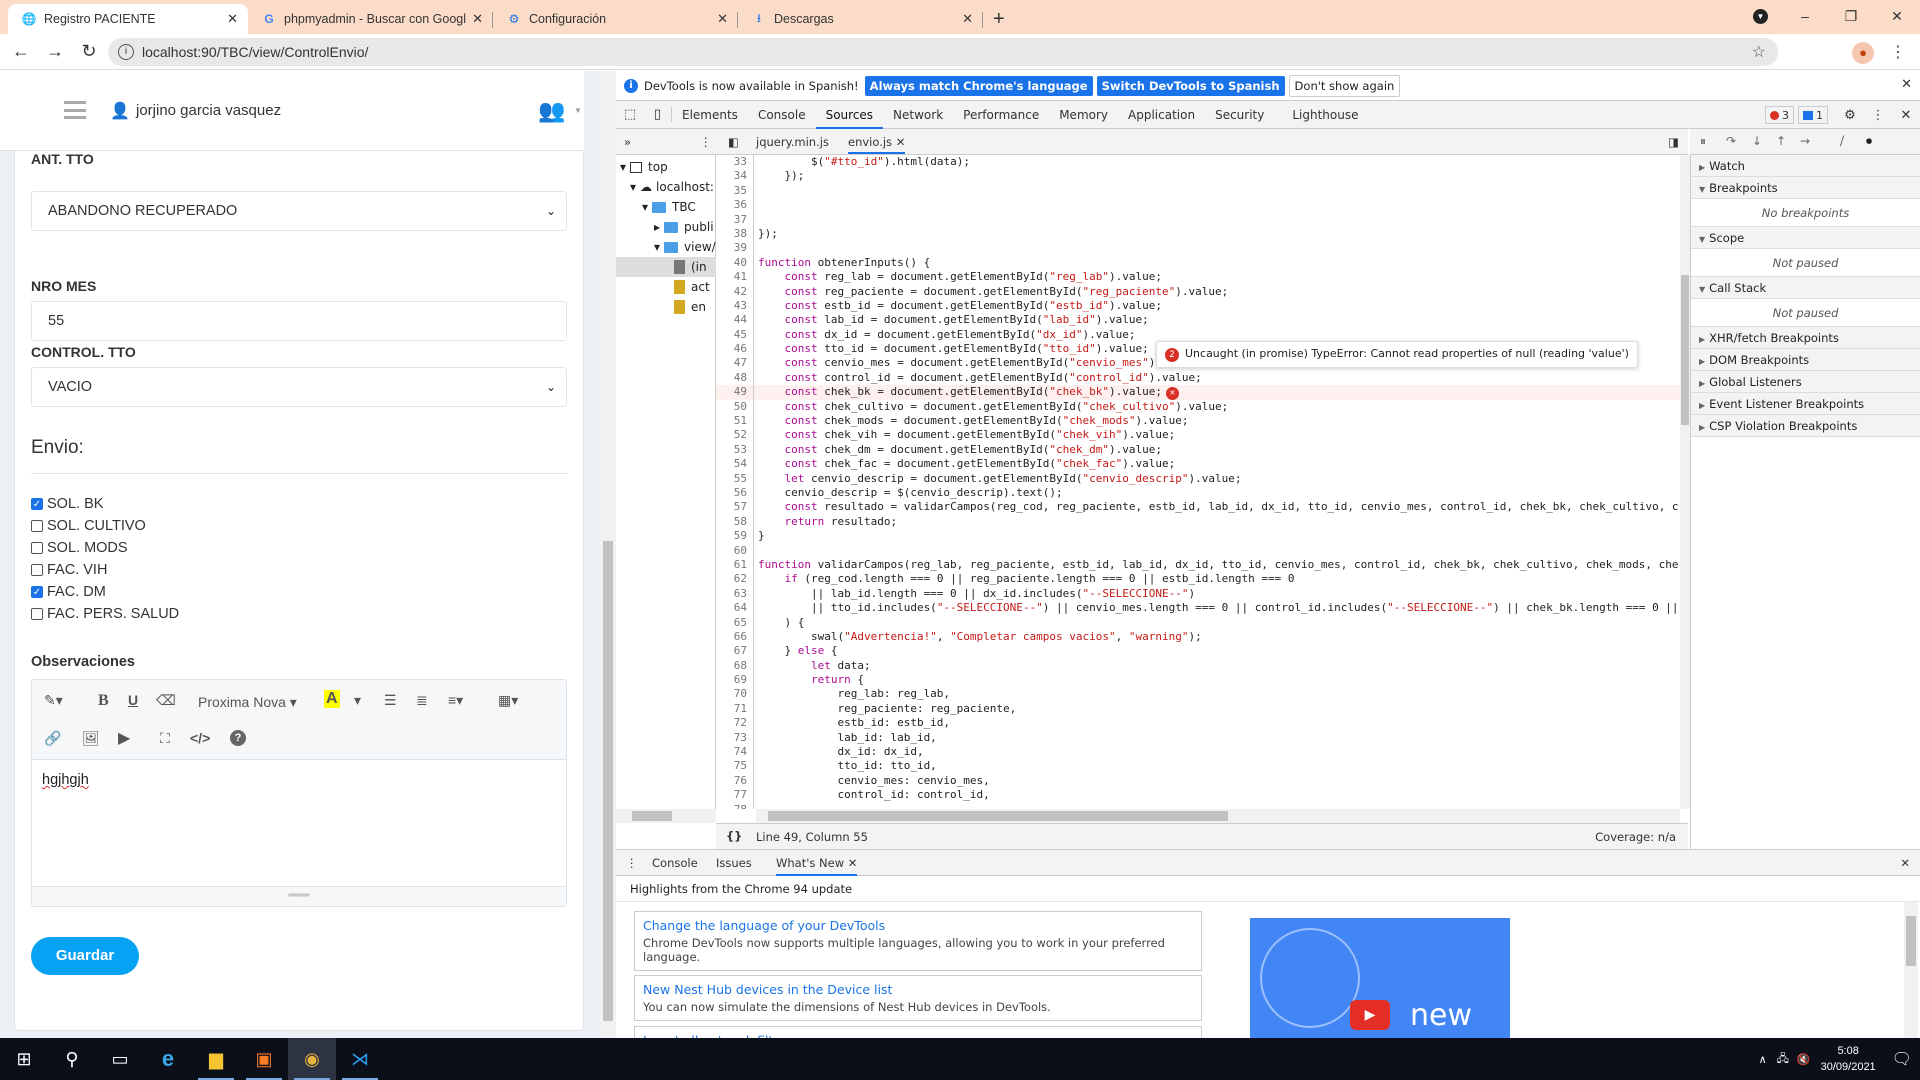 The image size is (1920, 1080). I want to click on line-number: 40, so click(735, 263).